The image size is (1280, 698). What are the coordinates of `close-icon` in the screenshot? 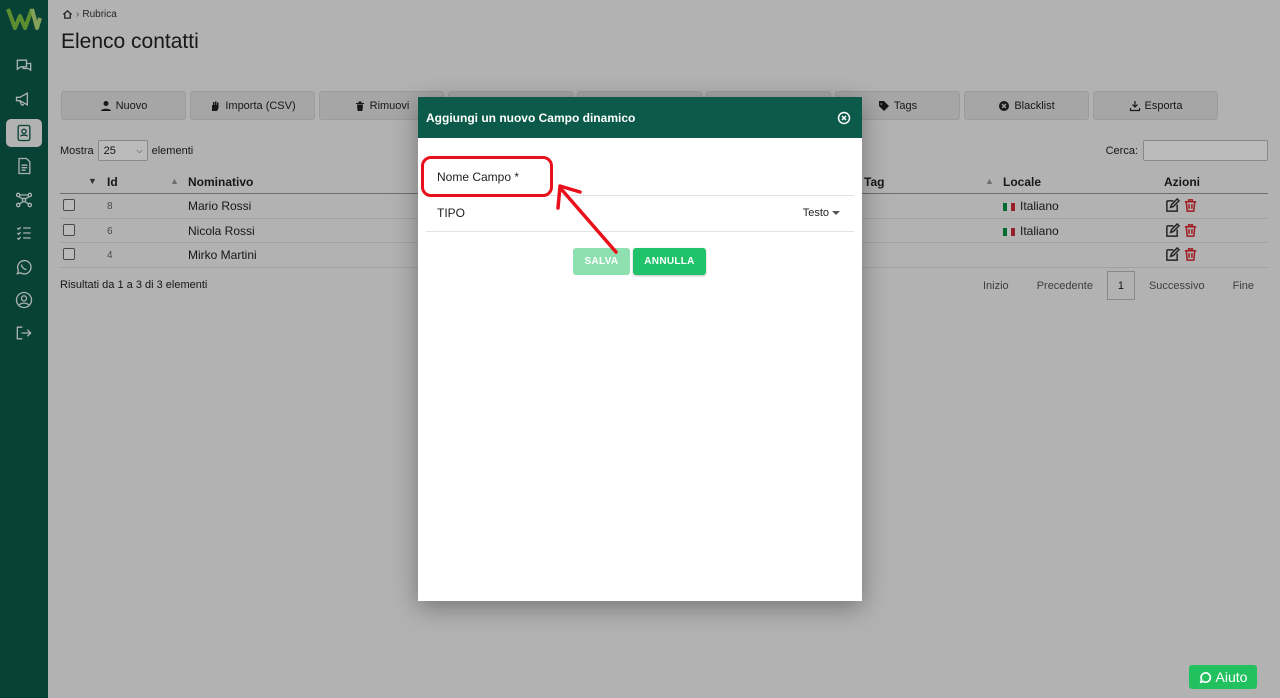 It's located at (844, 118).